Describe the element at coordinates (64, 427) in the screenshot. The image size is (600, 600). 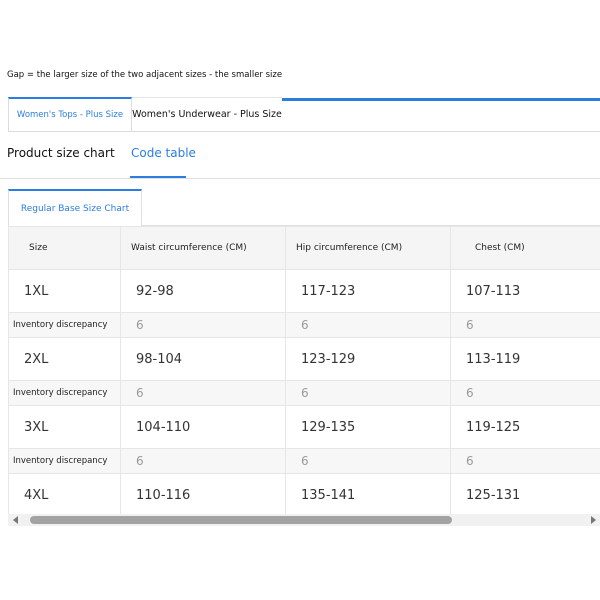
I see `size-cell: 3XL` at that location.